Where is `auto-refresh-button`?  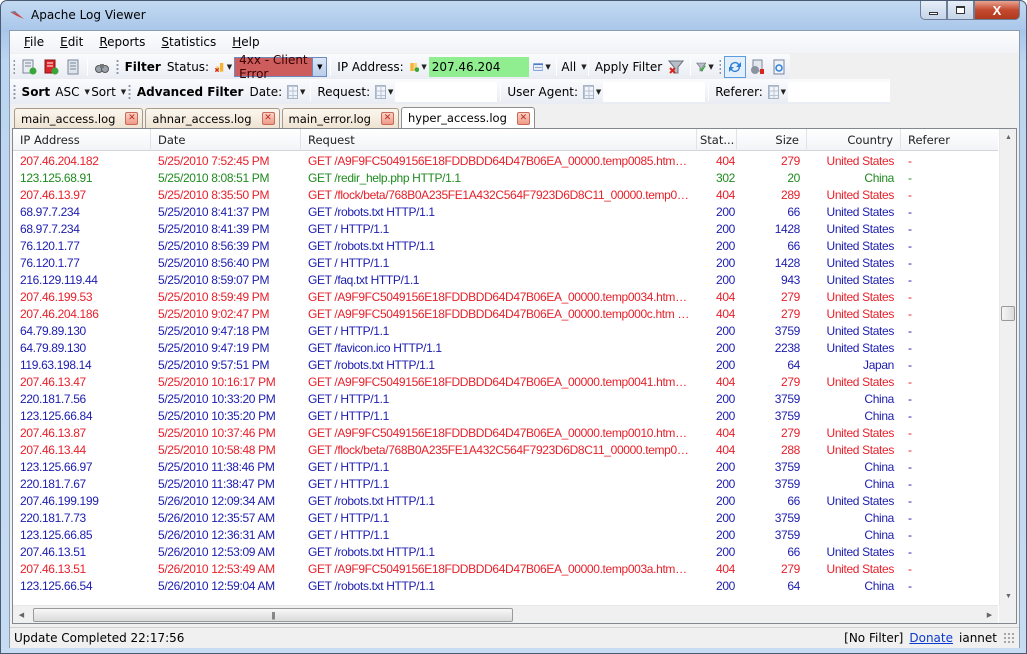 auto-refresh-button is located at coordinates (757, 67).